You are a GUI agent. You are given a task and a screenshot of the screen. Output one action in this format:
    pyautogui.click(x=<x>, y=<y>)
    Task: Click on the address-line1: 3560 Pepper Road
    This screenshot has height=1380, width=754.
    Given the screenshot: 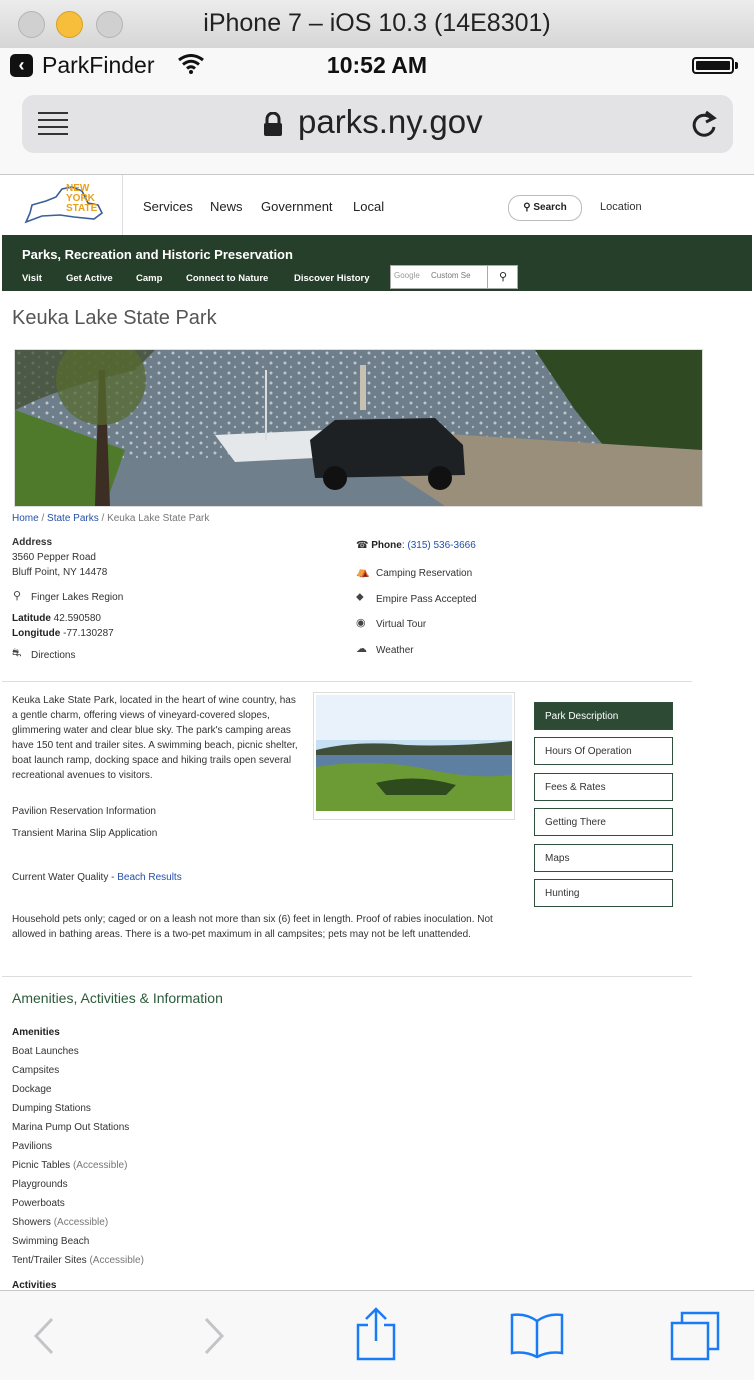 What is the action you would take?
    pyautogui.click(x=54, y=557)
    